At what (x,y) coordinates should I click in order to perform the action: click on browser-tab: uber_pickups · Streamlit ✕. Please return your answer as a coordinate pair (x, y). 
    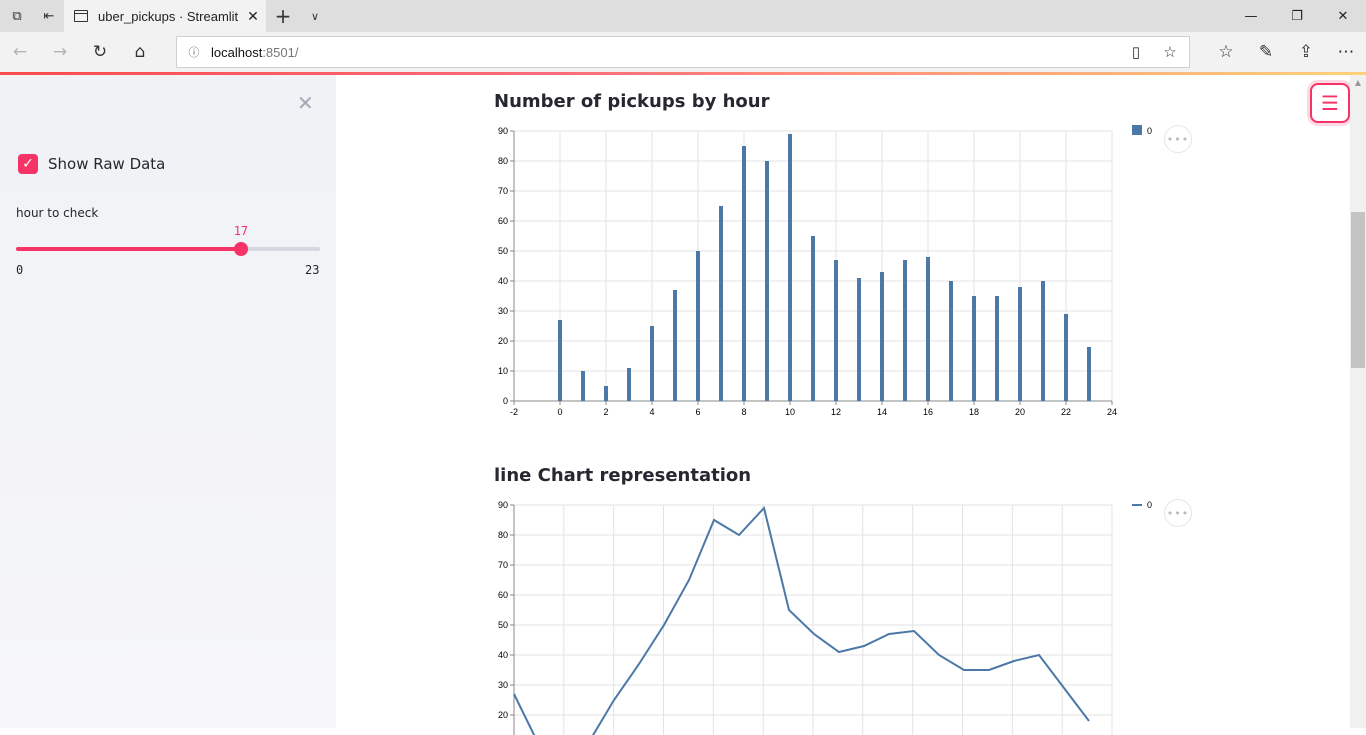
    Looking at the image, I should click on (165, 16).